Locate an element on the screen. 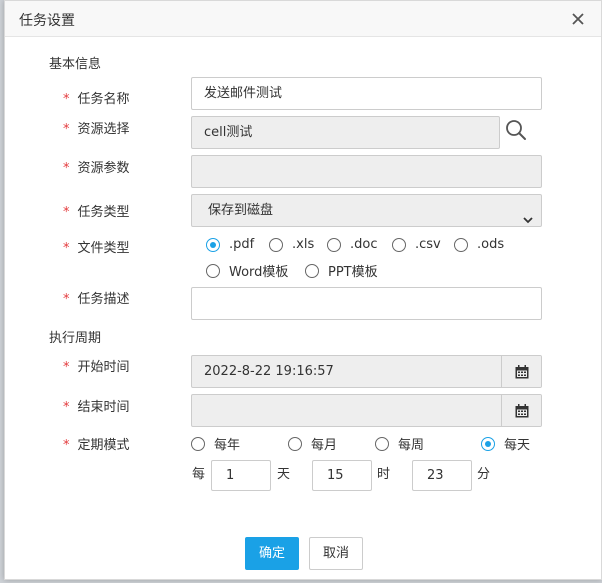 This screenshot has width=602, height=583. task-name-input: 发送邮件测试 is located at coordinates (366, 93).